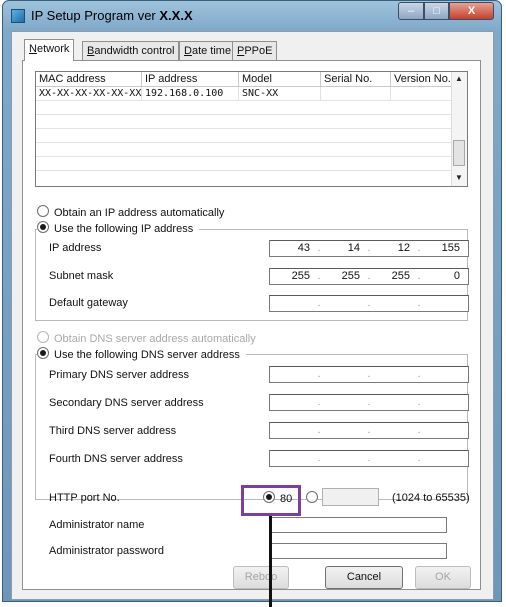 This screenshot has width=506, height=607. Describe the element at coordinates (364, 577) in the screenshot. I see `cancel-button: Cancel` at that location.